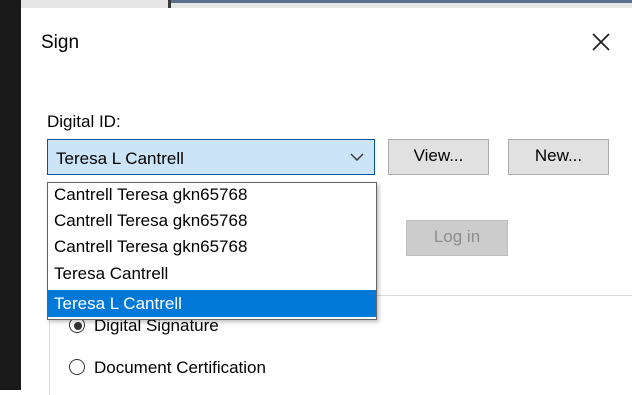 This screenshot has height=395, width=632. Describe the element at coordinates (211, 157) in the screenshot. I see `digital-id-select: Teresa L Cantrell` at that location.